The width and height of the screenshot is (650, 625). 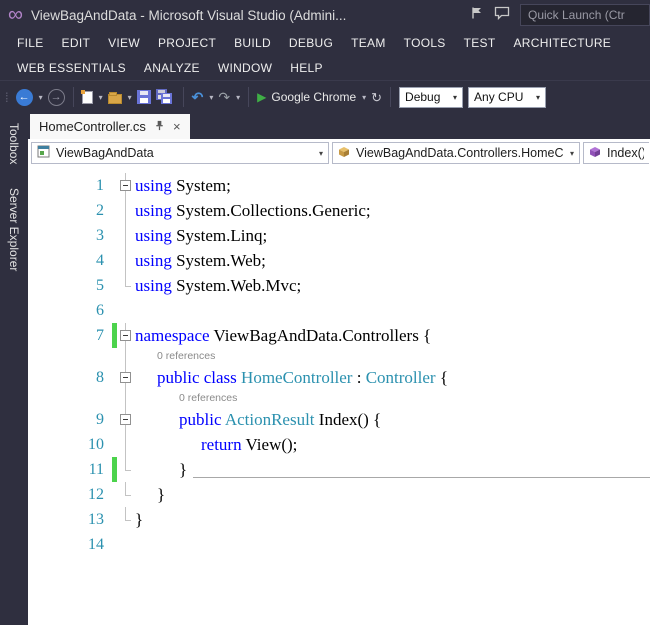 I want to click on code-text: using System;, so click(x=183, y=185).